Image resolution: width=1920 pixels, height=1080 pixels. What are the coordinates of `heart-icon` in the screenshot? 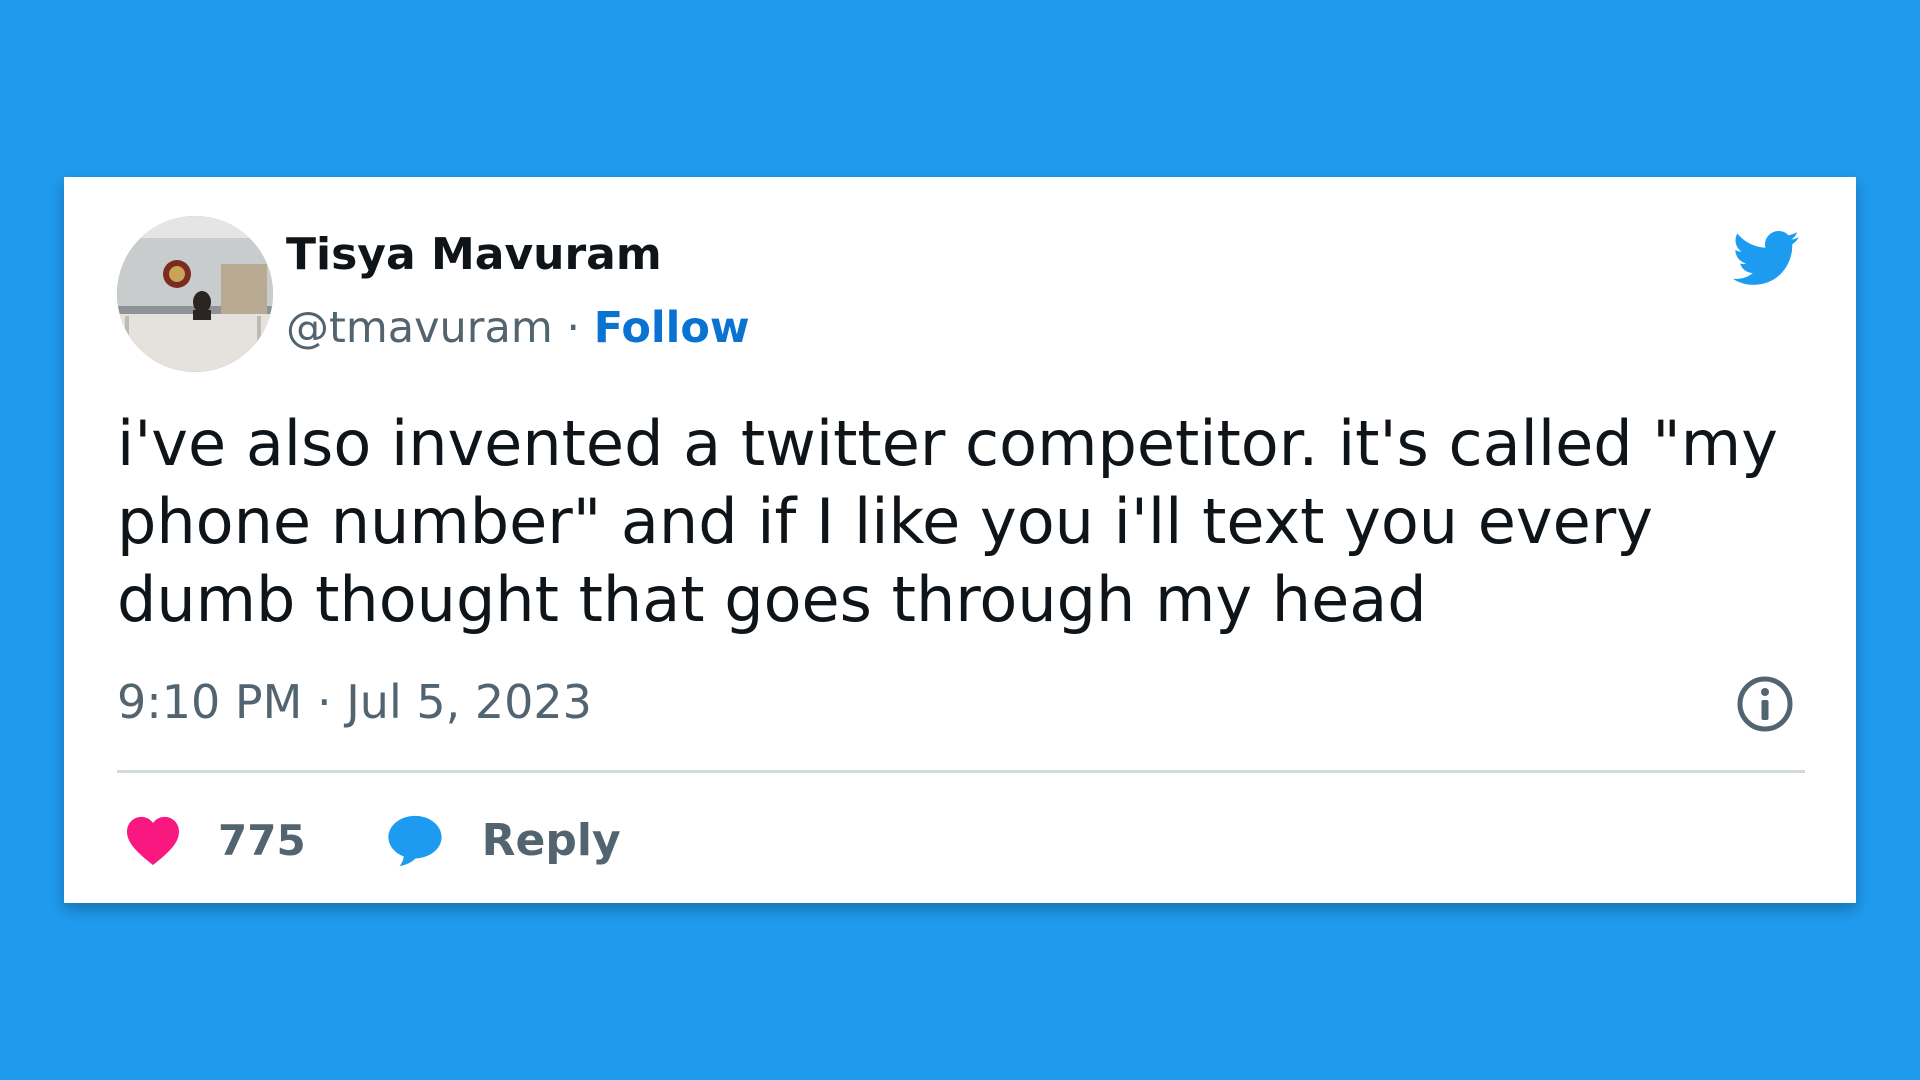 It's located at (153, 841).